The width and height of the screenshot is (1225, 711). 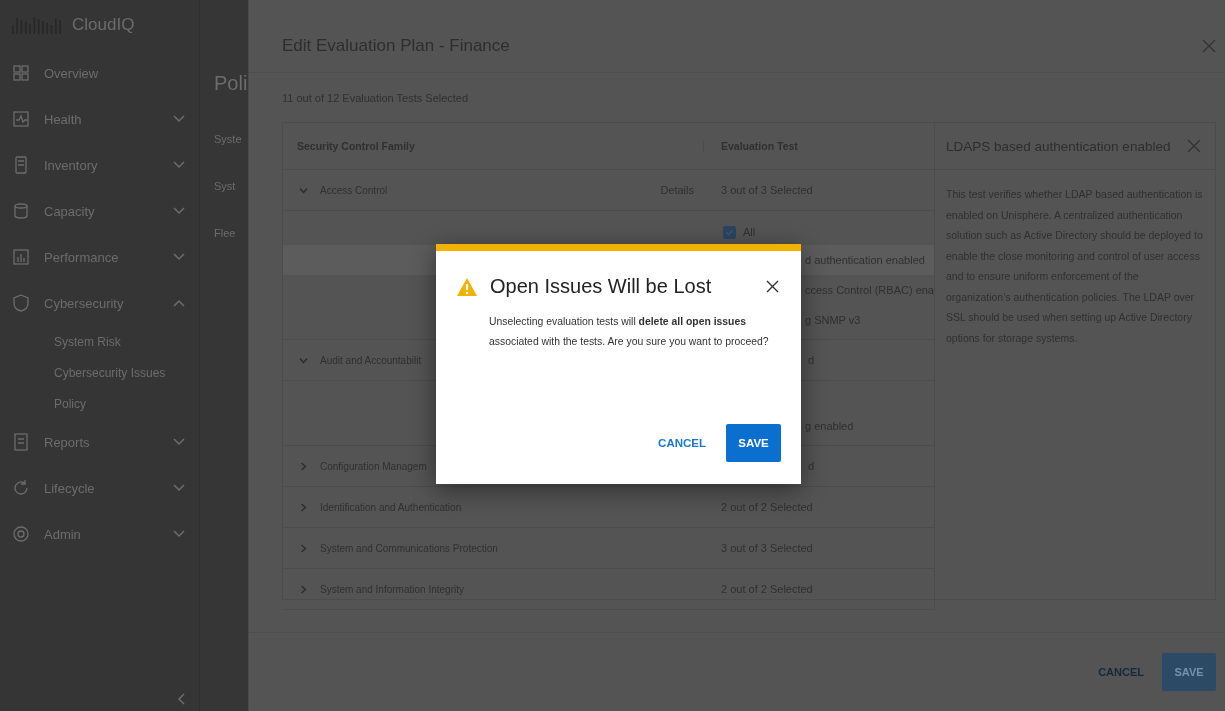 I want to click on checkbox, so click(x=729, y=232).